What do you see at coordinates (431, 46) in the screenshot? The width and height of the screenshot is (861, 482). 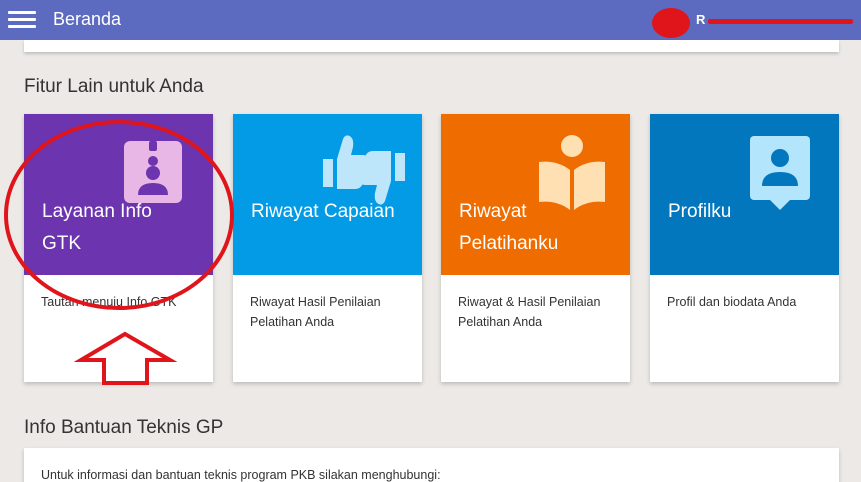 I see `previous-section-card` at bounding box center [431, 46].